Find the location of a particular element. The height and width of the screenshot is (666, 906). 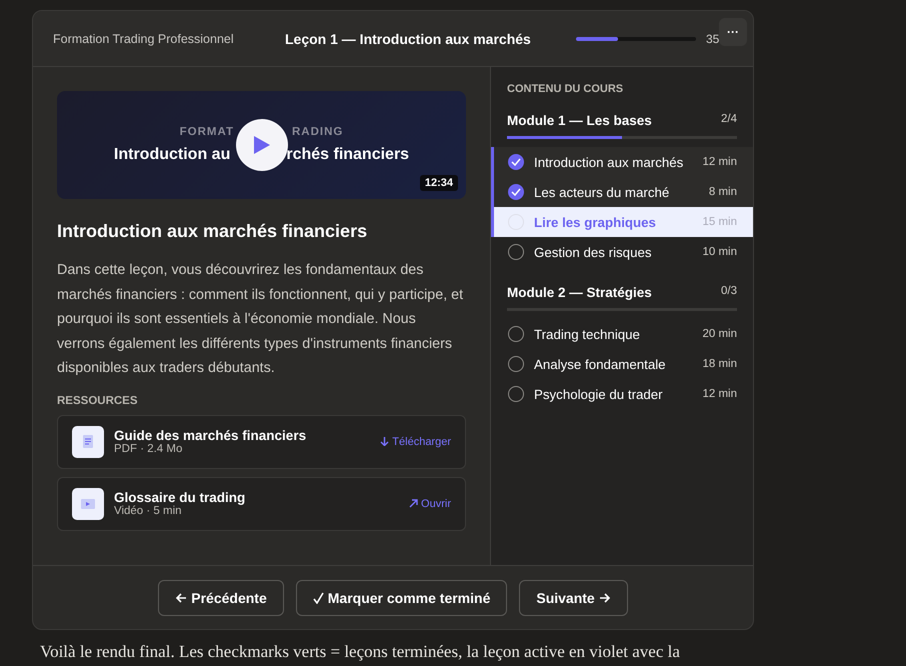

complete-button: Marquer comme terminé is located at coordinates (402, 598).